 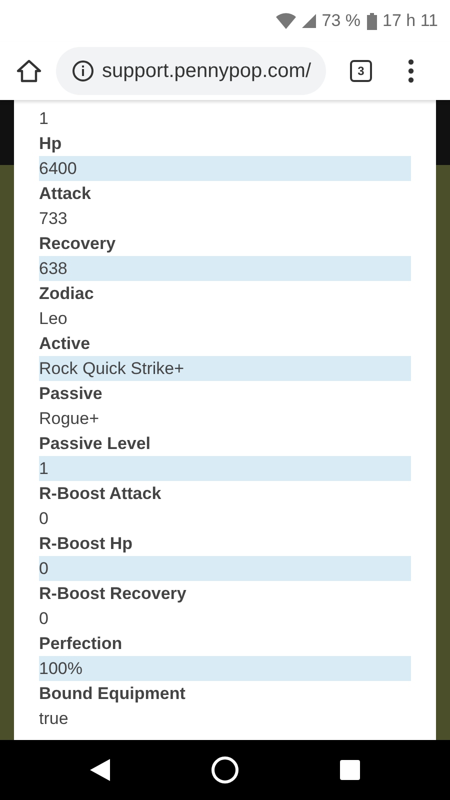 I want to click on battery-percentage: 73 %, so click(x=341, y=21).